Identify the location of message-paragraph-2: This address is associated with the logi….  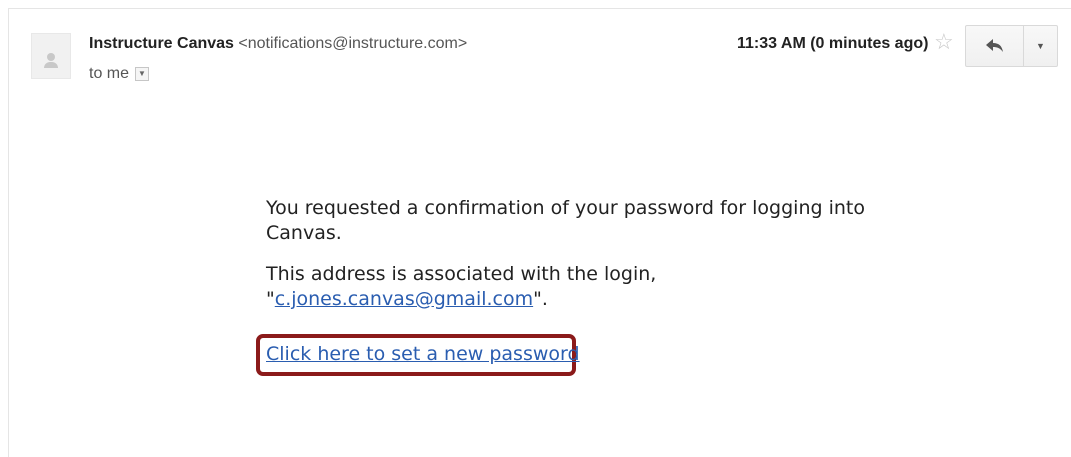
(566, 287).